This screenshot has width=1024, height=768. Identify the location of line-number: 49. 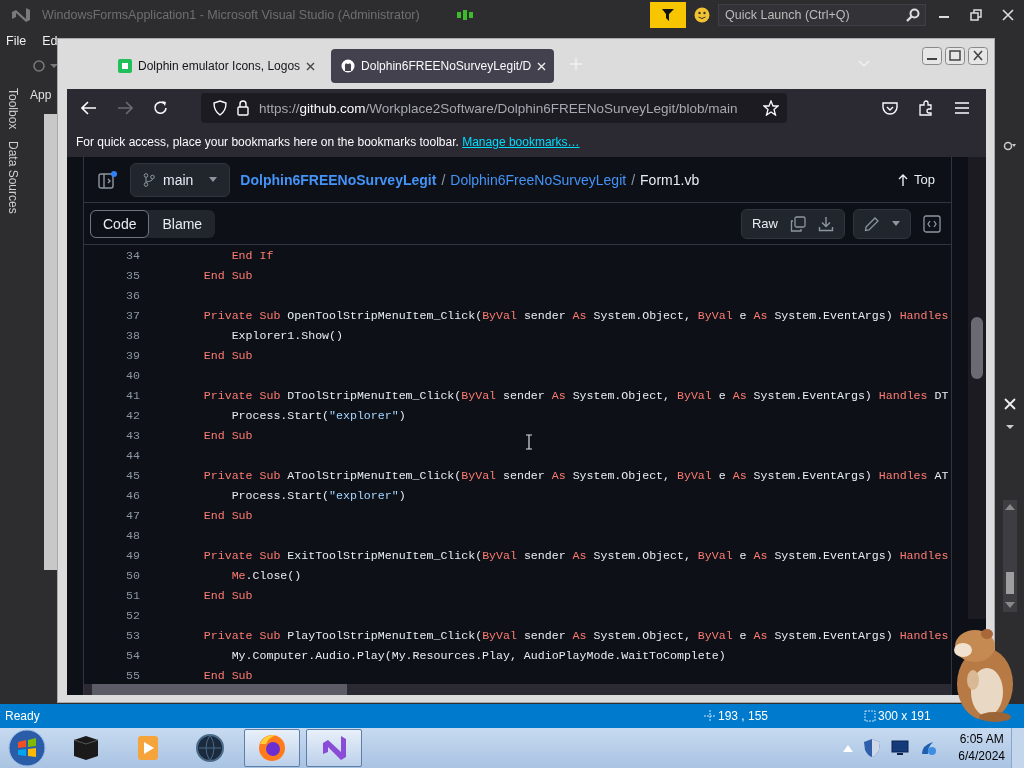
(132, 555).